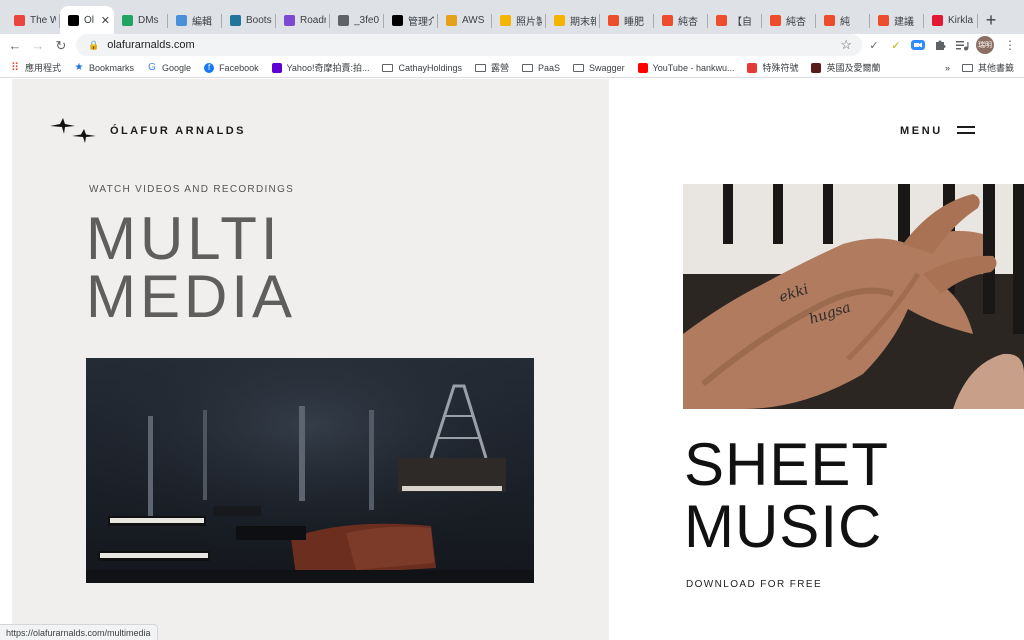 Image resolution: width=1024 pixels, height=640 pixels. Describe the element at coordinates (874, 45) in the screenshot. I see `check-extension-icon: ✓` at that location.